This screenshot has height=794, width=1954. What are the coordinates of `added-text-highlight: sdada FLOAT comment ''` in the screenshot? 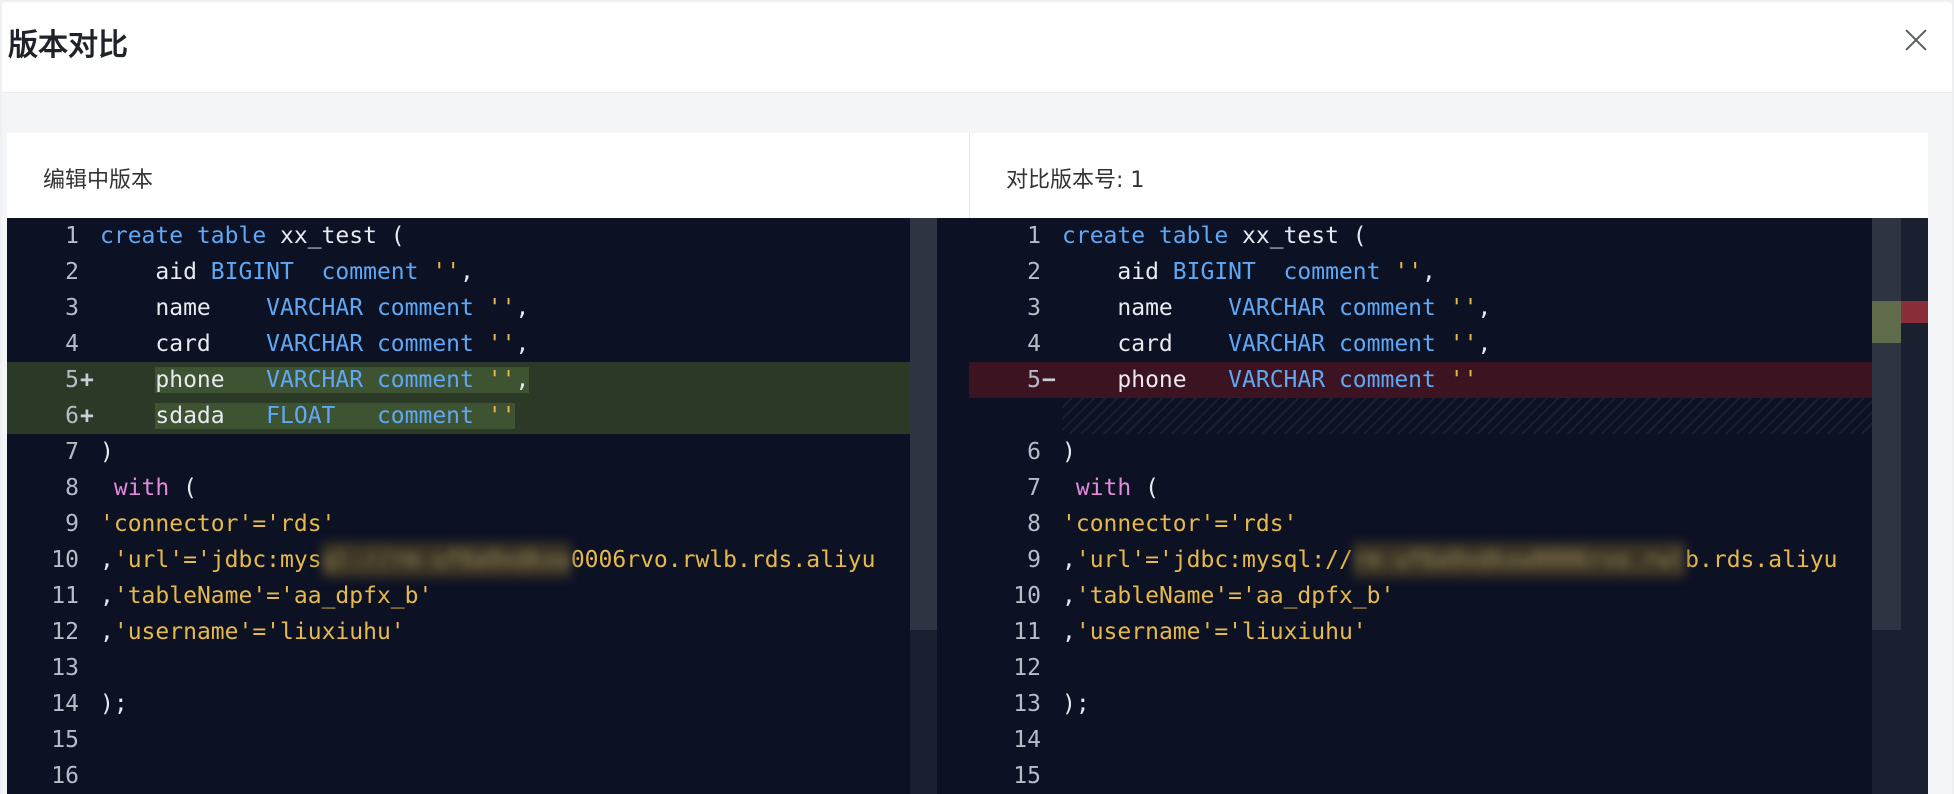 It's located at (335, 416).